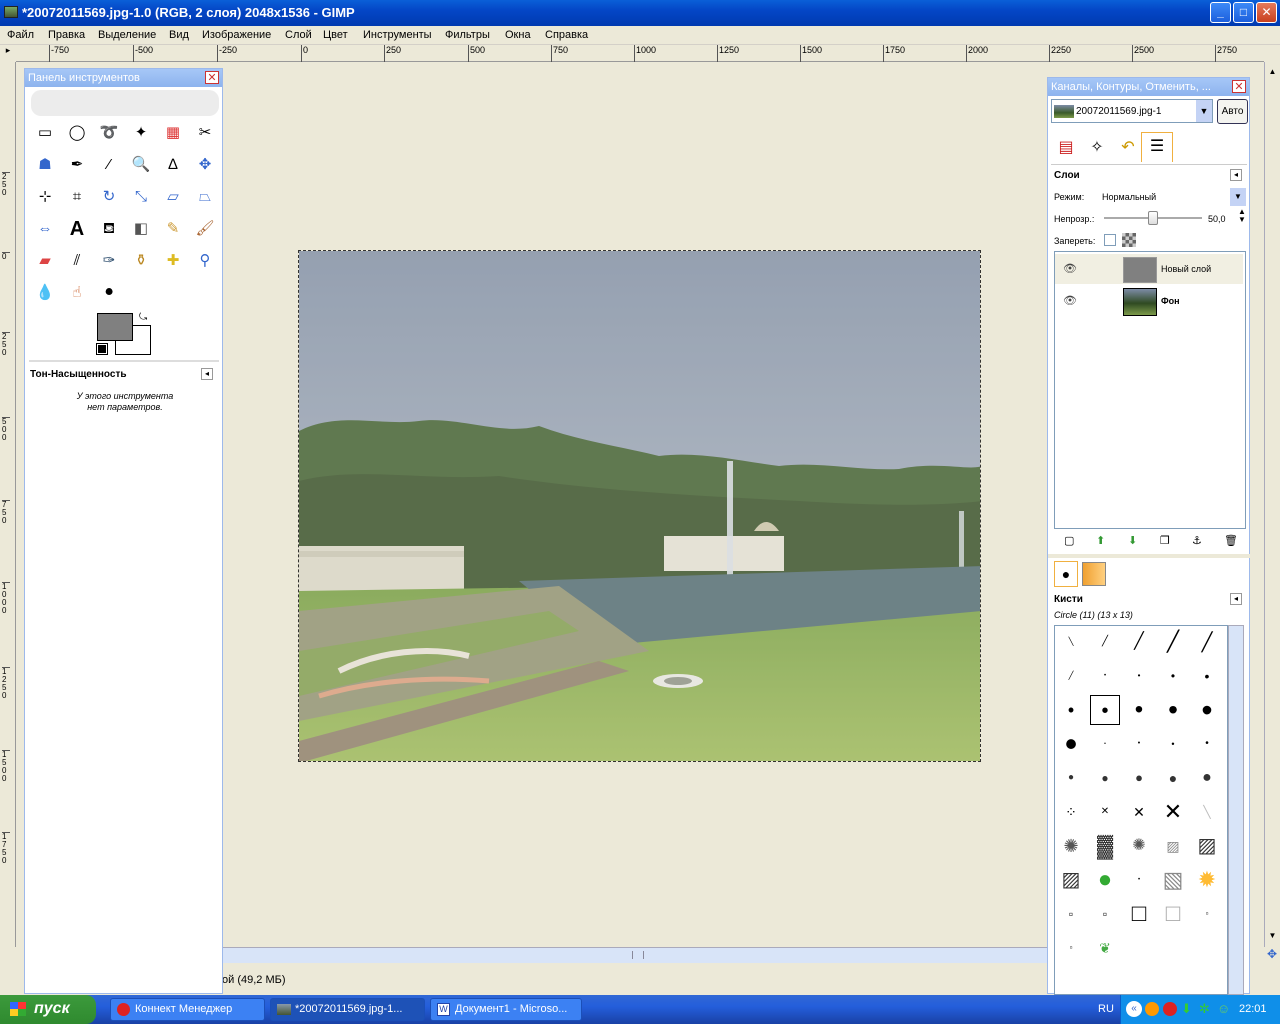 This screenshot has height=1024, width=1280. What do you see at coordinates (179, 35) in the screenshot?
I see `menu-view: Вид` at bounding box center [179, 35].